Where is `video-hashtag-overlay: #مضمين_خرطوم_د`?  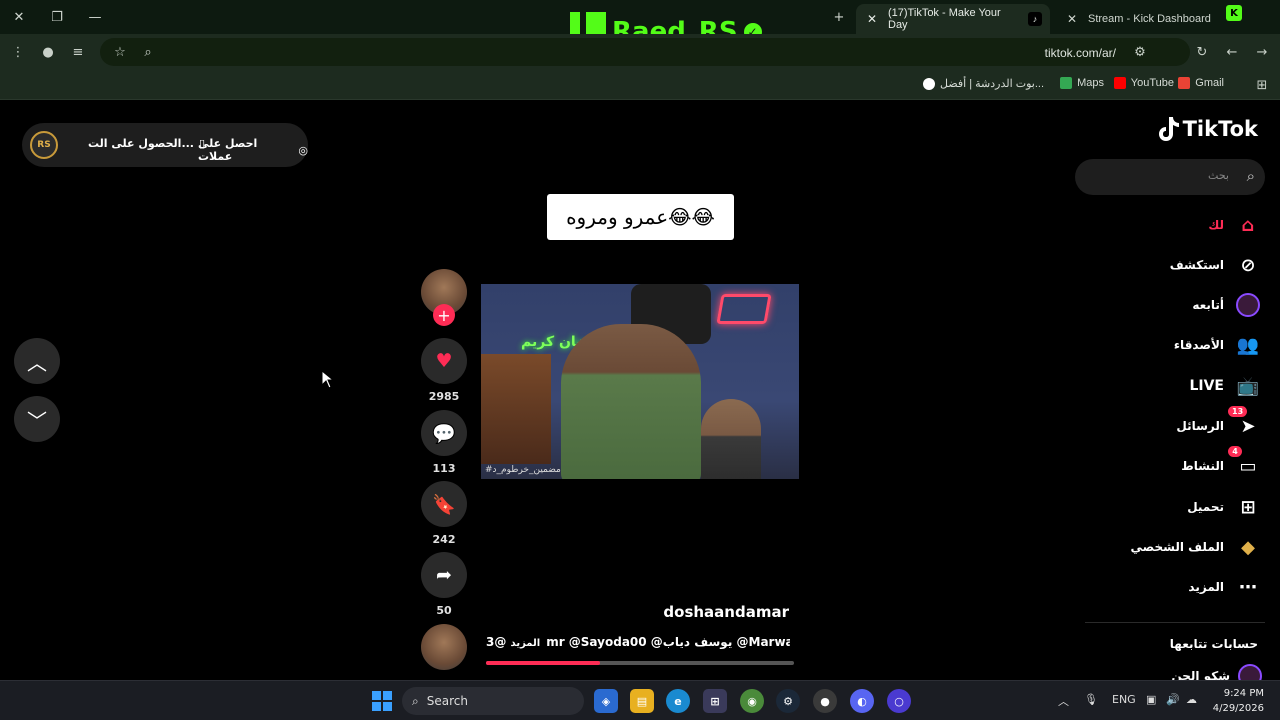
video-hashtag-overlay: #مضمين_خرطوم_د is located at coordinates (523, 470).